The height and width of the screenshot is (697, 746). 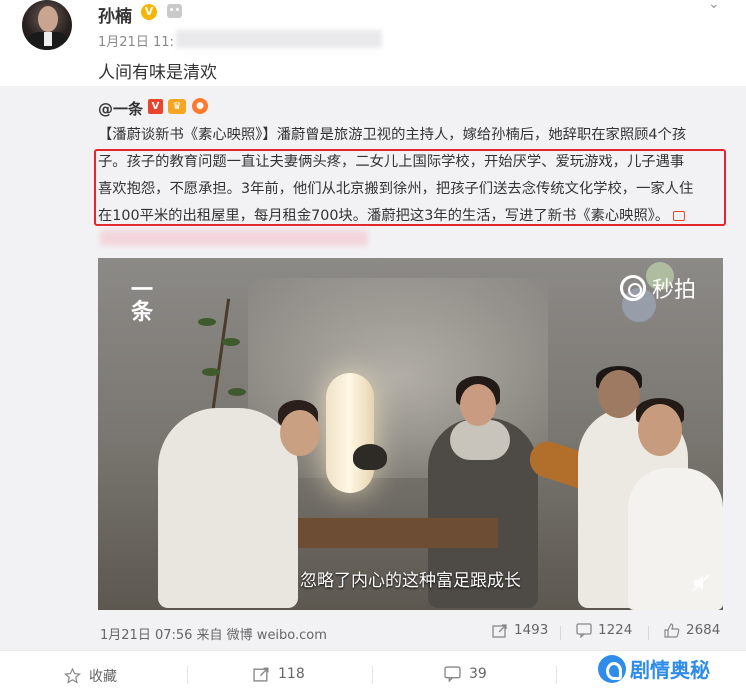 I want to click on channel-logo: 一条, so click(x=142, y=301).